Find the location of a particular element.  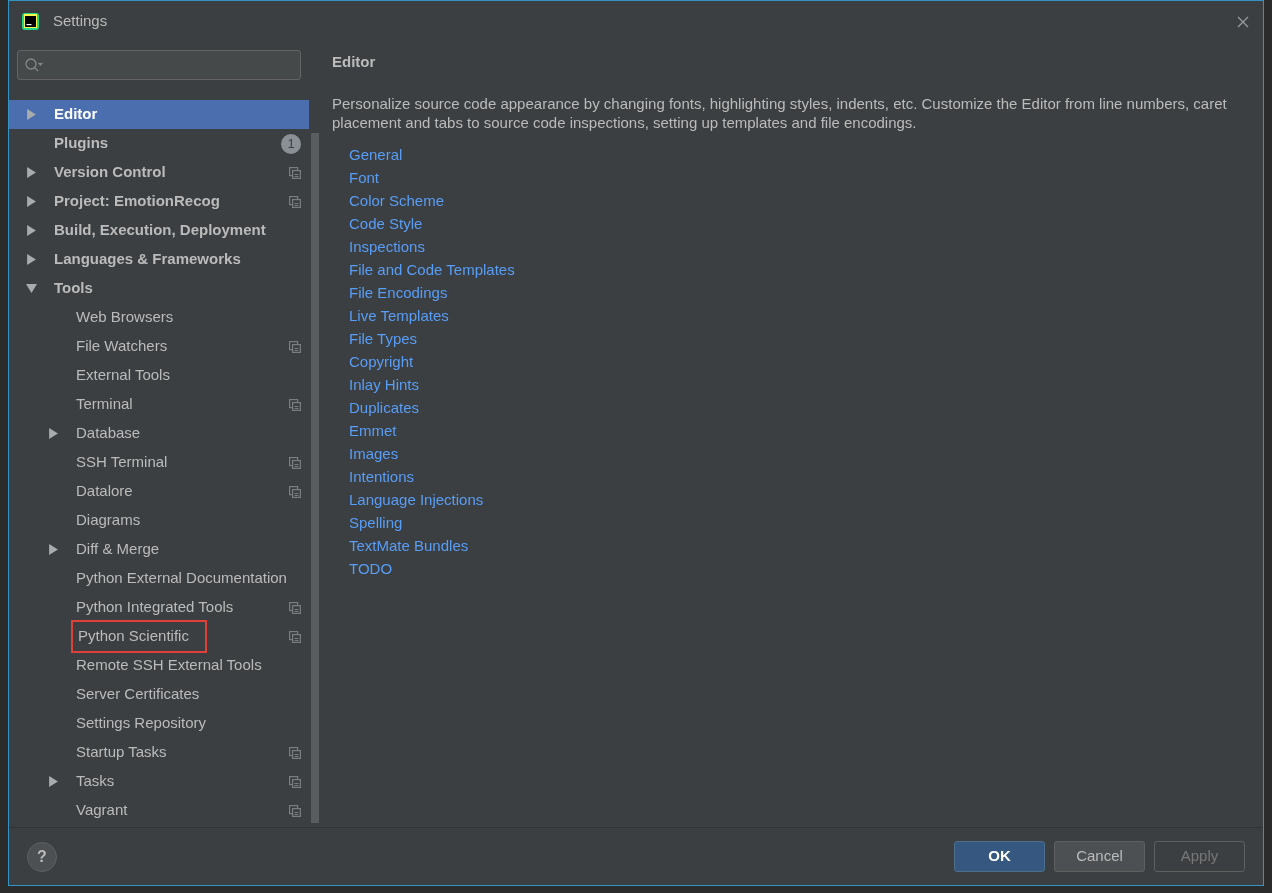

tree-item-label: Server Certificates is located at coordinates (138, 694).